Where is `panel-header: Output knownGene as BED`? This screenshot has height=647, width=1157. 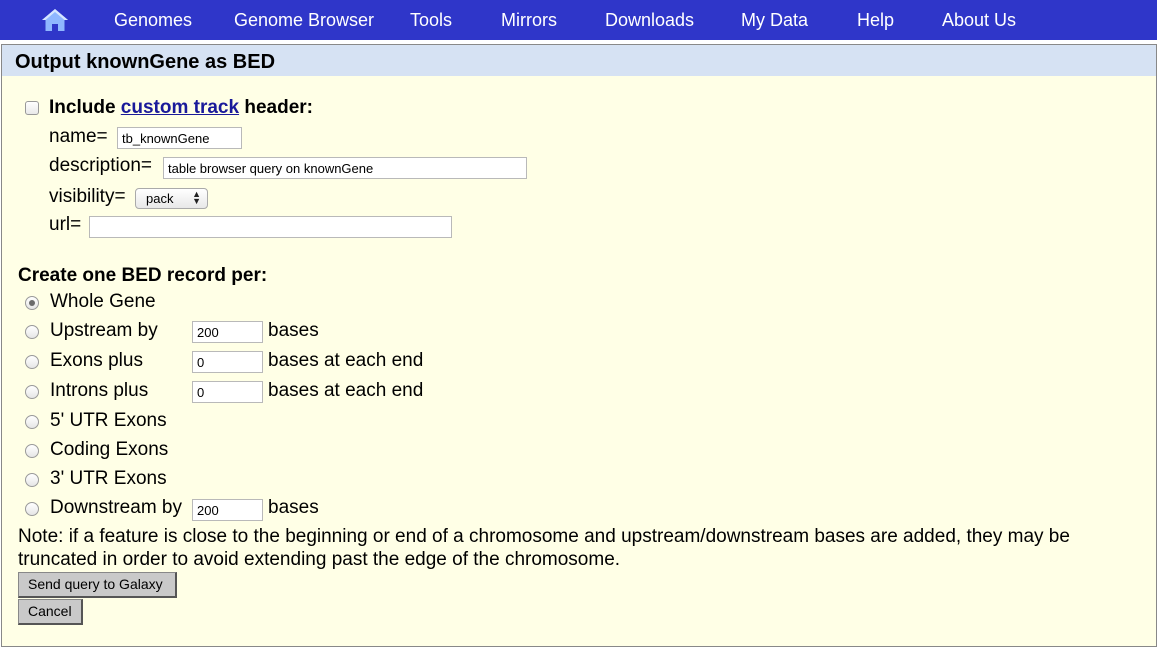 panel-header: Output knownGene as BED is located at coordinates (579, 60).